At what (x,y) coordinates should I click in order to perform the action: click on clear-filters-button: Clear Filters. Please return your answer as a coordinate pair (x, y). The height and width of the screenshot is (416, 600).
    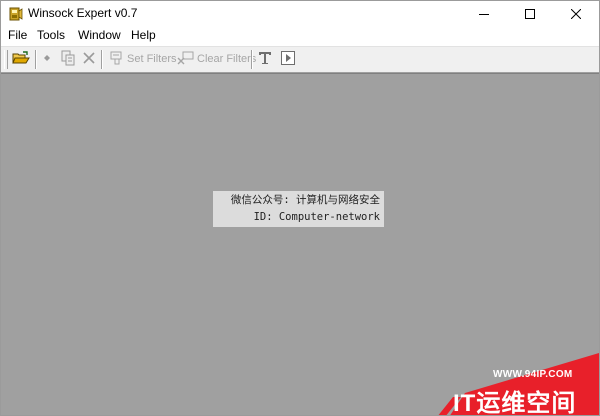
    Looking at the image, I should click on (216, 59).